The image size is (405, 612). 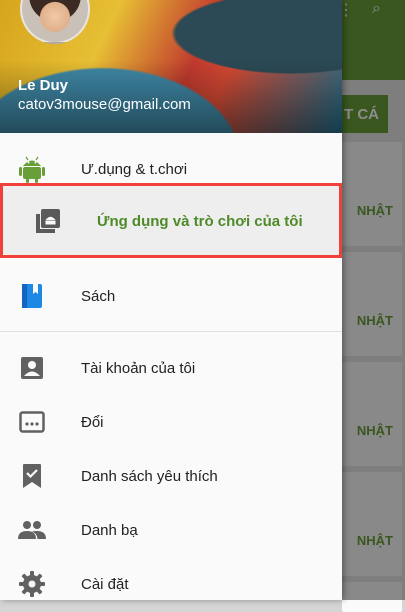 What do you see at coordinates (171, 584) in the screenshot?
I see `menu-item-settings: Cài đặt` at bounding box center [171, 584].